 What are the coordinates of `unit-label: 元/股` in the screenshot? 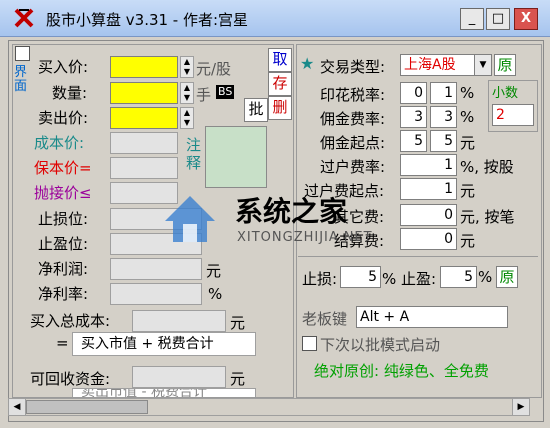 It's located at (214, 69).